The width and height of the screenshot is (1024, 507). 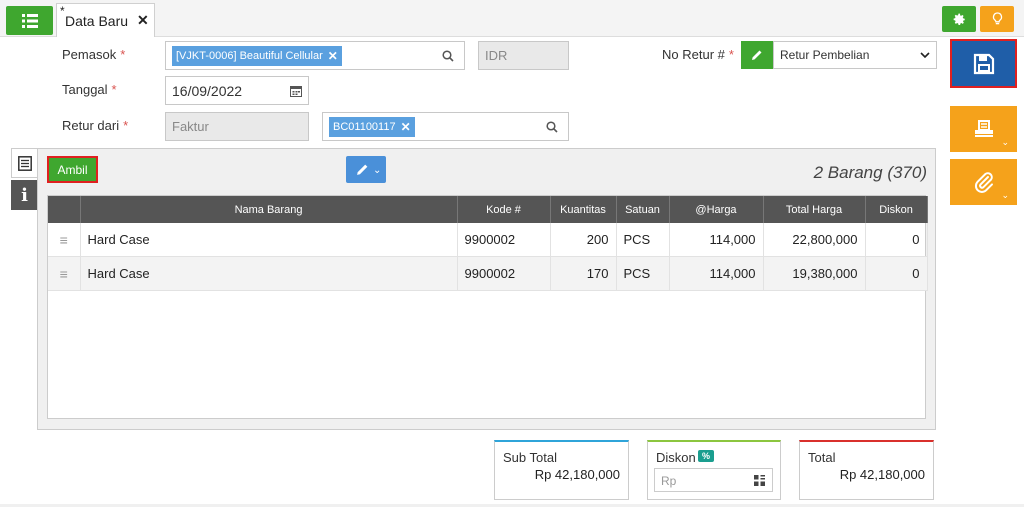 I want to click on supplier-label: Pemasok *, so click(x=94, y=54).